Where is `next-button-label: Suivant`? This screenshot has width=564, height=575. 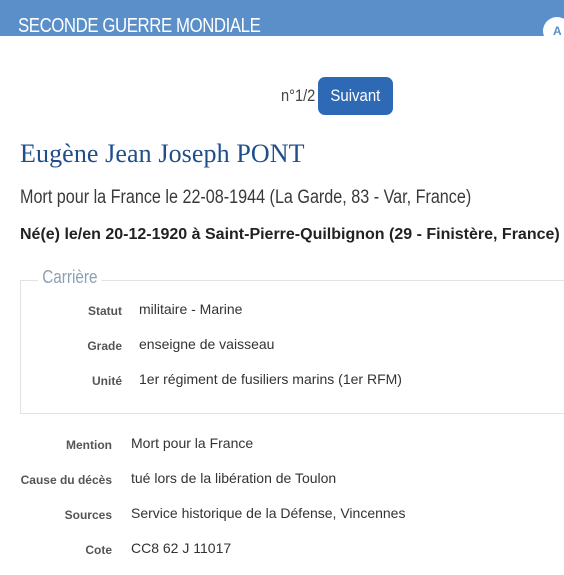
next-button-label: Suivant is located at coordinates (355, 95).